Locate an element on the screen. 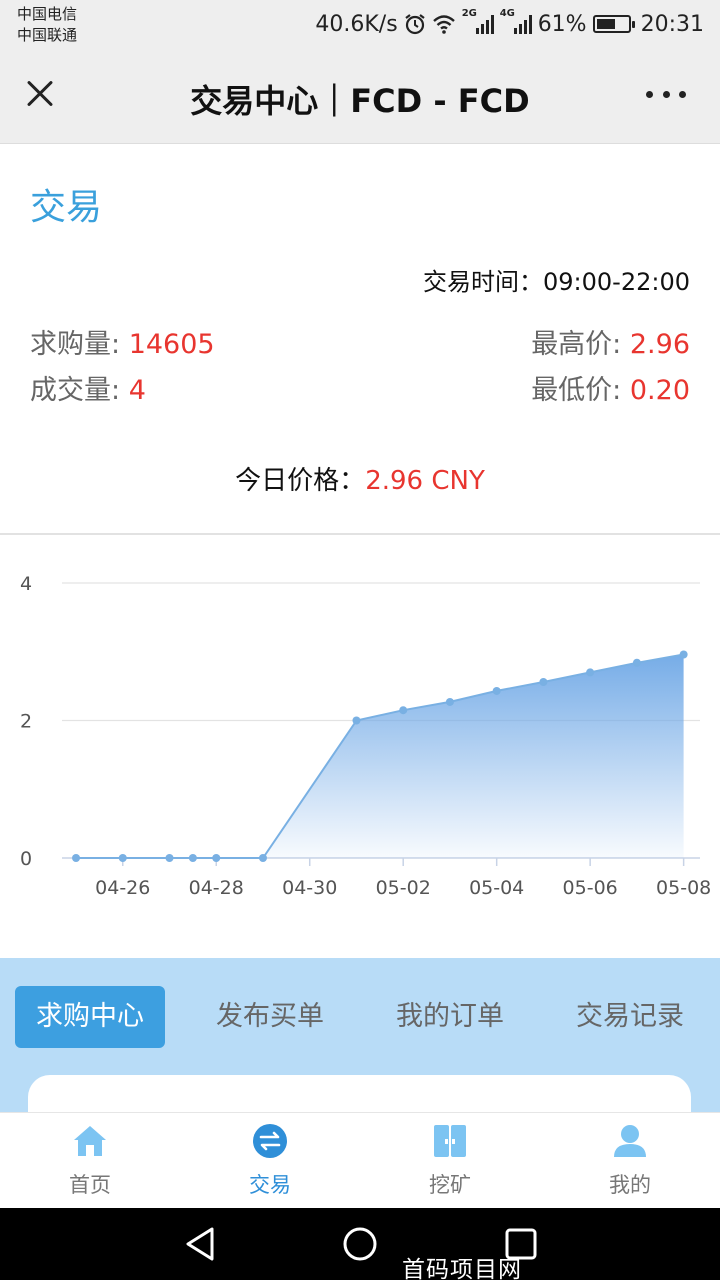 The image size is (720, 1280). today-price-label: 今日价格： is located at coordinates (300, 481).